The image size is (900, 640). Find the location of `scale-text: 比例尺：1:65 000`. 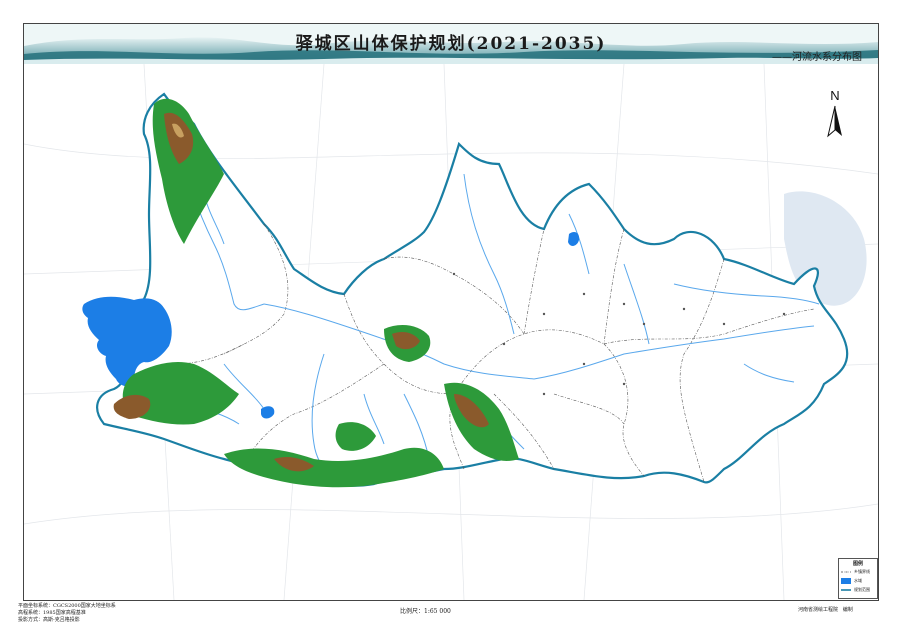

scale-text: 比例尺：1:65 000 is located at coordinates (425, 611).